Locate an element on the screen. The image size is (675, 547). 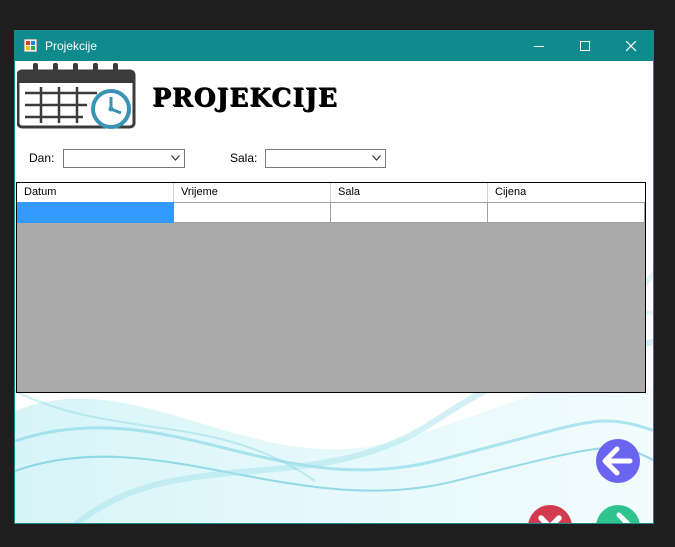
next-button is located at coordinates (618, 514).